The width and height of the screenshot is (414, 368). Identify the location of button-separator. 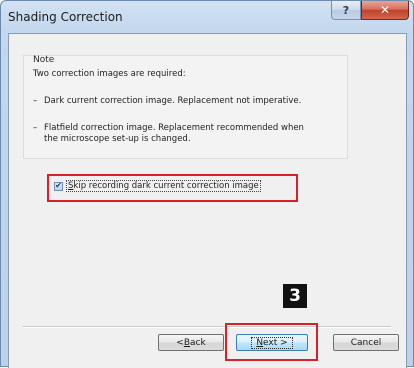
(207, 327).